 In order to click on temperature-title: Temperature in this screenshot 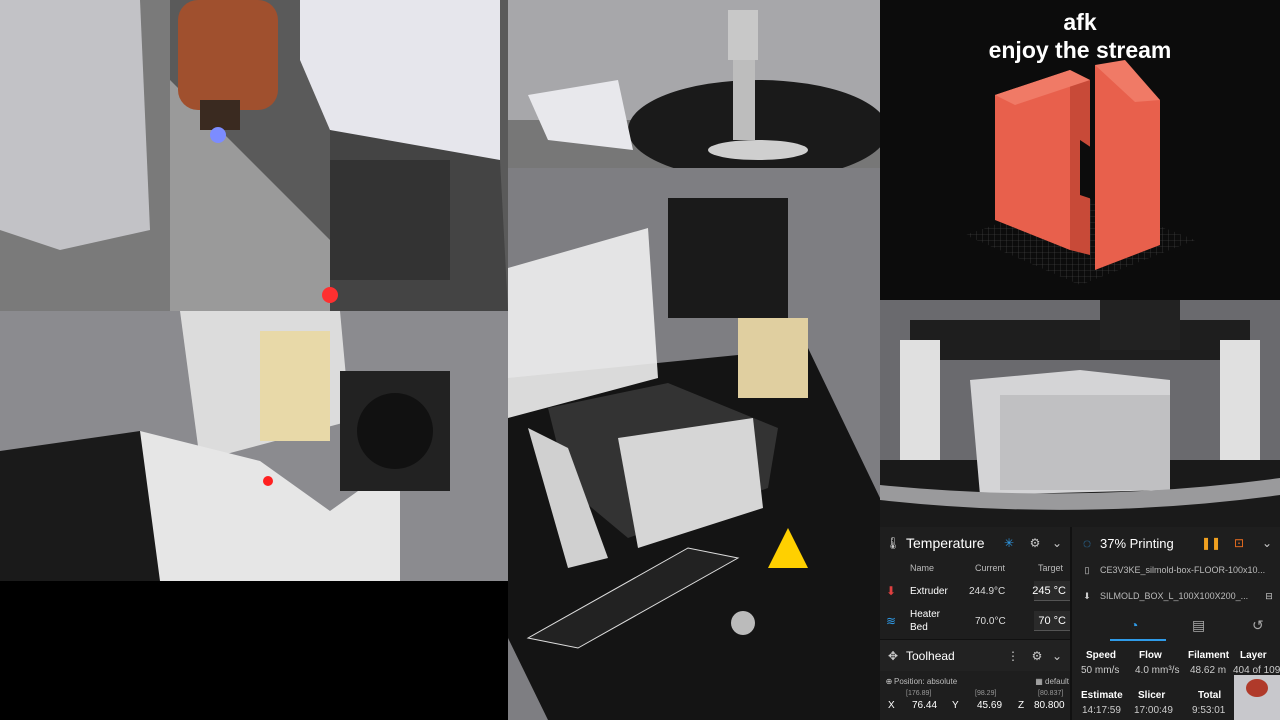, I will do `click(945, 543)`.